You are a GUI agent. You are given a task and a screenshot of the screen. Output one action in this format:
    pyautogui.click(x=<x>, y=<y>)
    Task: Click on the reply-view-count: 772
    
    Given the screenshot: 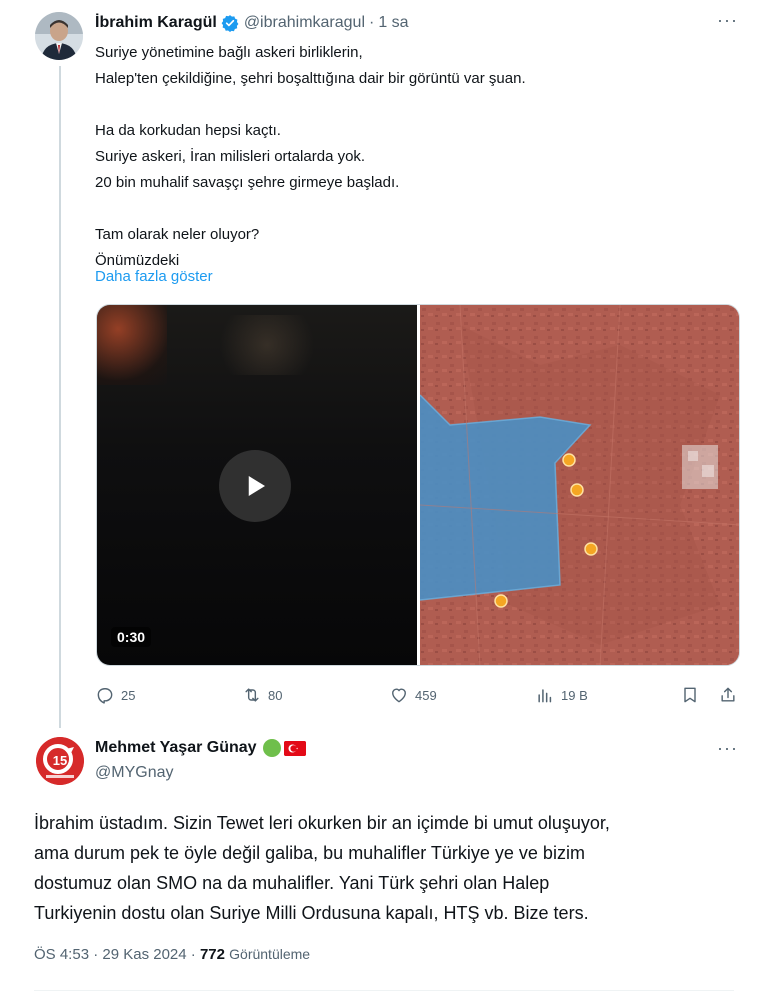 What is the action you would take?
    pyautogui.click(x=212, y=954)
    